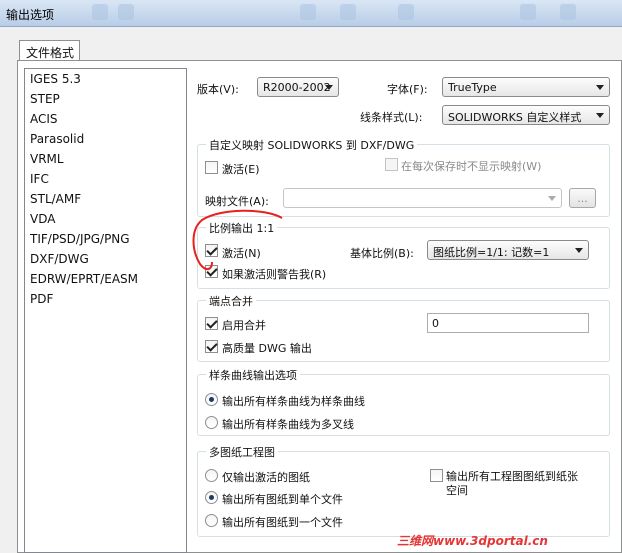 The height and width of the screenshot is (553, 622). Describe the element at coordinates (211, 520) in the screenshot. I see `all-sheets-one-file-radio` at that location.